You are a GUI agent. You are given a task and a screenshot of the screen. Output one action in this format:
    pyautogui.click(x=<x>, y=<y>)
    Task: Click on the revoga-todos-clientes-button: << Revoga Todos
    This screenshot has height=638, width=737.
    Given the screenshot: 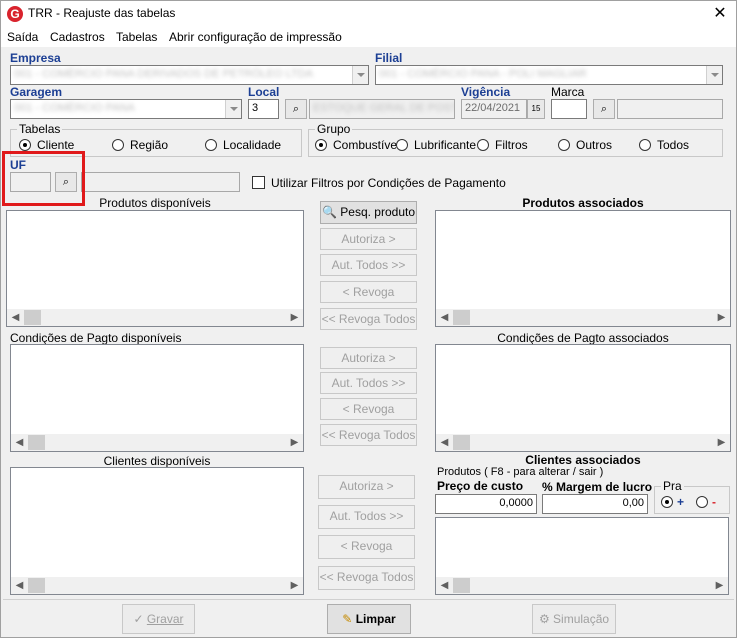 What is the action you would take?
    pyautogui.click(x=366, y=578)
    